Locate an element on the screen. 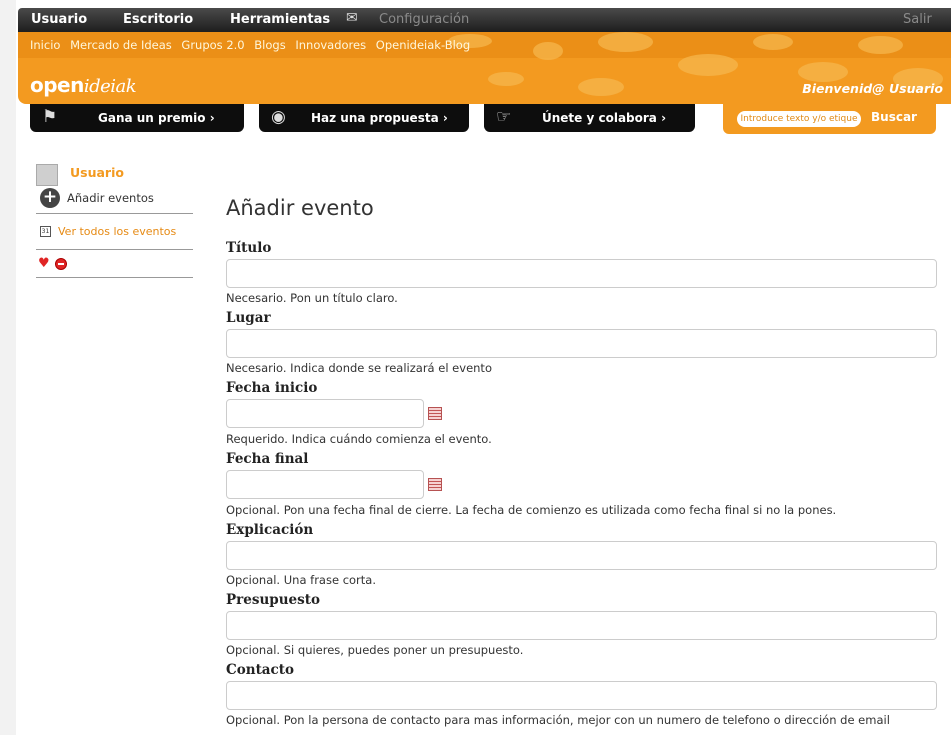  haz-propuesta-label: Haz una propuesta › is located at coordinates (379, 118).